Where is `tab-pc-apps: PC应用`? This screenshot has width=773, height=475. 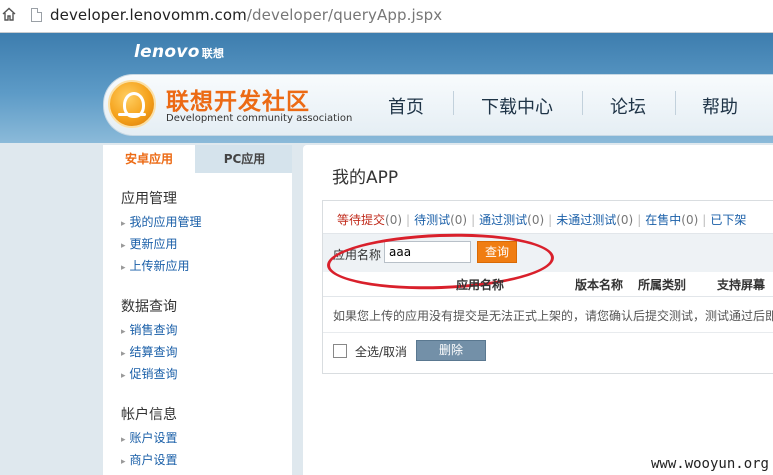
tab-pc-apps: PC应用 is located at coordinates (244, 159).